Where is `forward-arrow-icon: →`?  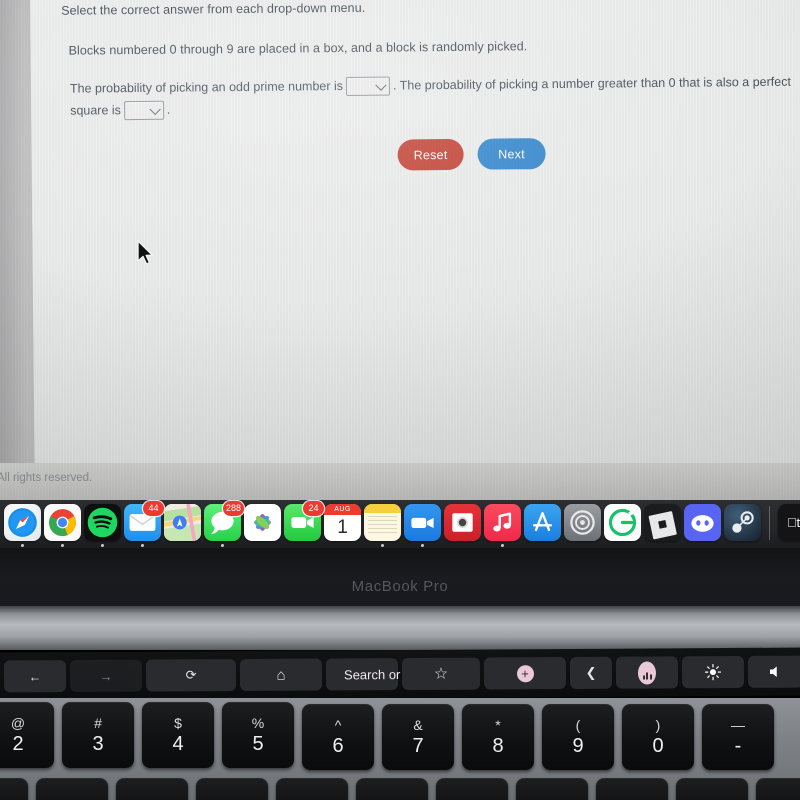
forward-arrow-icon: → is located at coordinates (106, 676).